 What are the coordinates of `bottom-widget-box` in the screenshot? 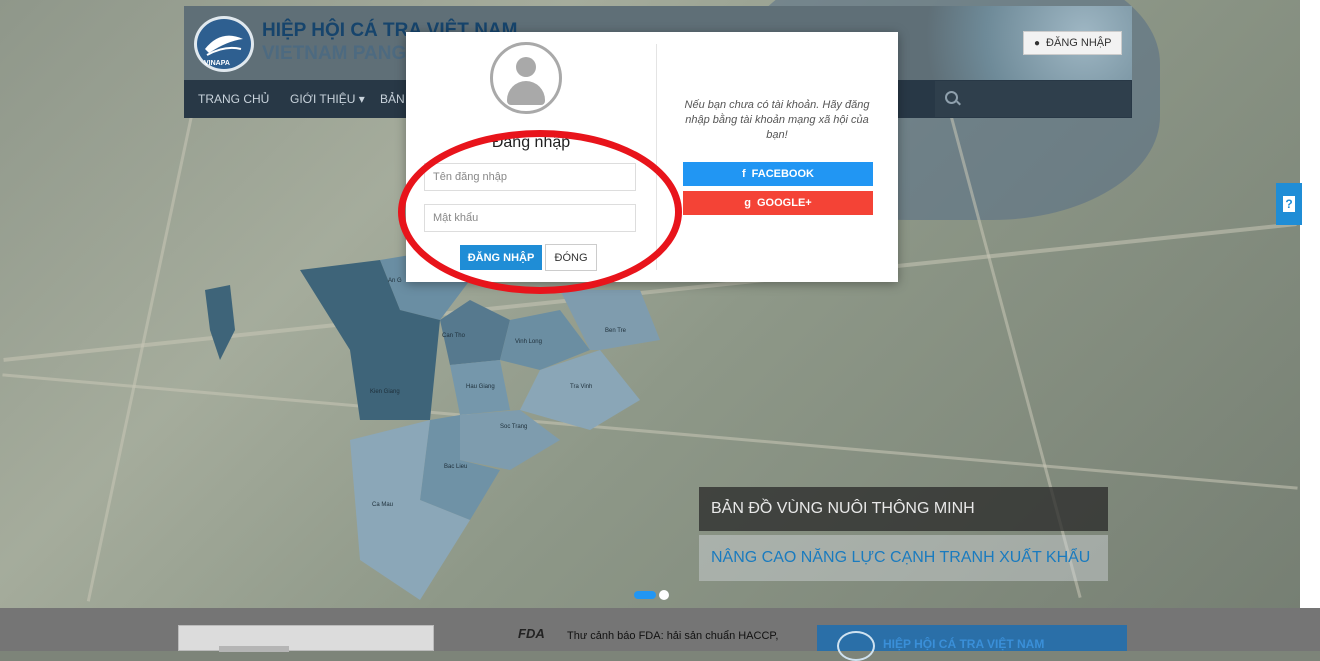 It's located at (306, 638).